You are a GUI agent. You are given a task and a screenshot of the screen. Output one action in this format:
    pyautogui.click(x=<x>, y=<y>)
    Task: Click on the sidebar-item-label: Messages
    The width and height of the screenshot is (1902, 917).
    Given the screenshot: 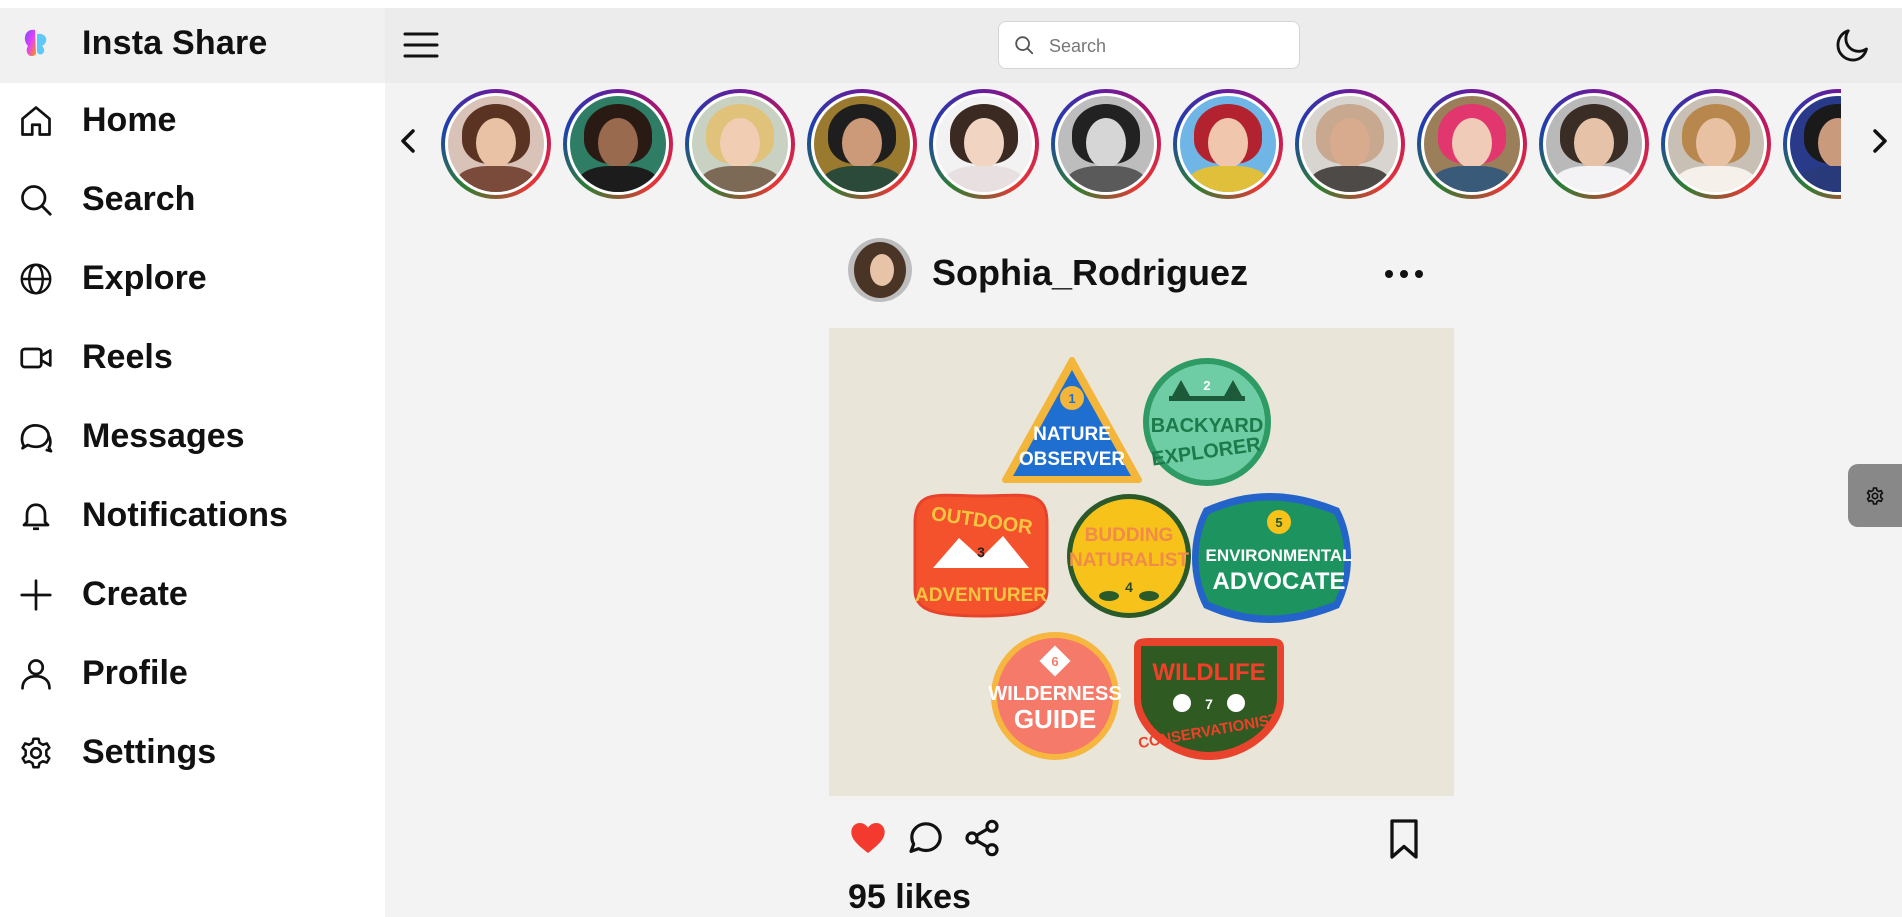 What is the action you would take?
    pyautogui.click(x=163, y=436)
    